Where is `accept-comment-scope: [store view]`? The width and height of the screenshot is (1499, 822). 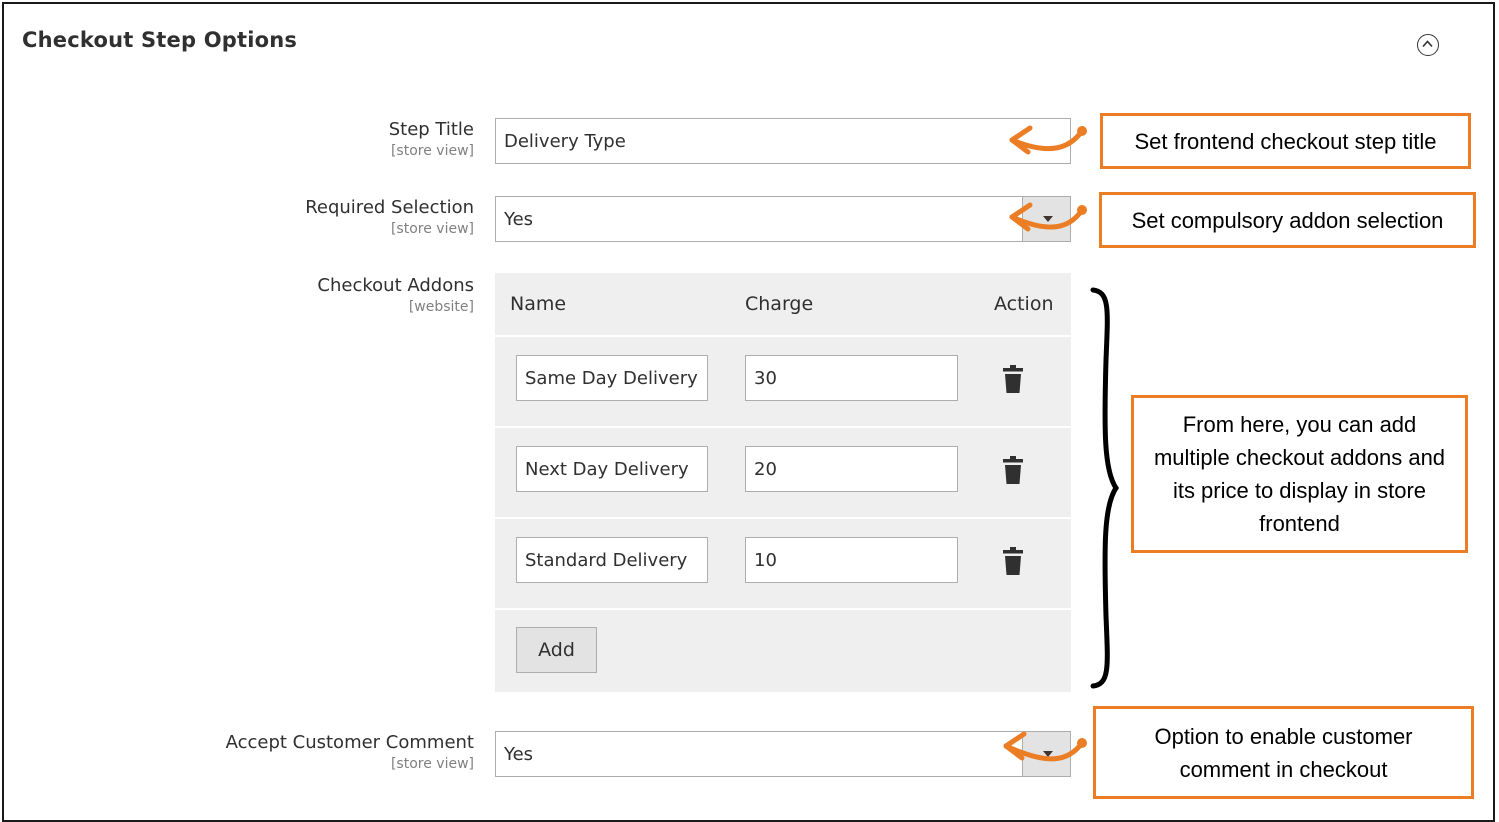 accept-comment-scope: [store view] is located at coordinates (432, 764).